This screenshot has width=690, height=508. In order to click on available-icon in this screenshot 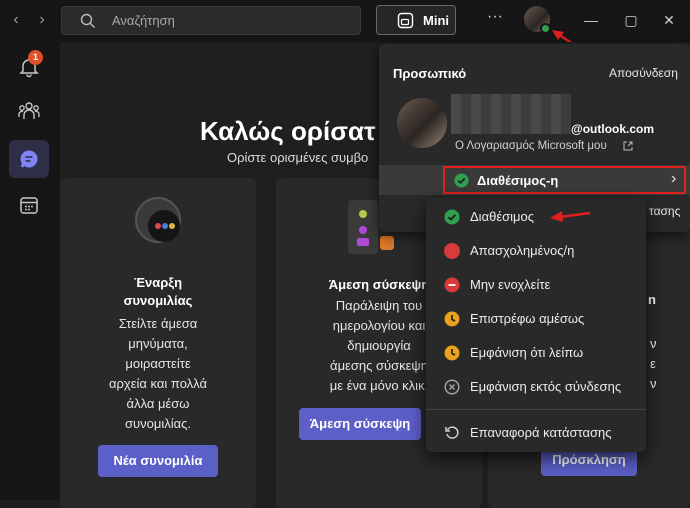, I will do `click(452, 217)`.